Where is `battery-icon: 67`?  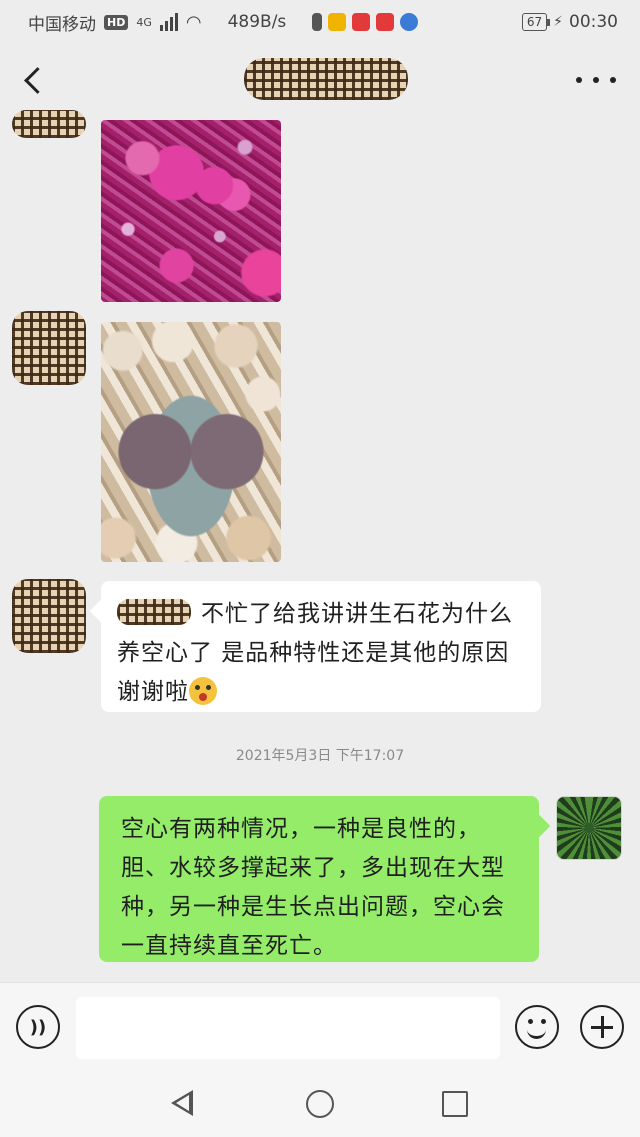 battery-icon: 67 is located at coordinates (536, 22).